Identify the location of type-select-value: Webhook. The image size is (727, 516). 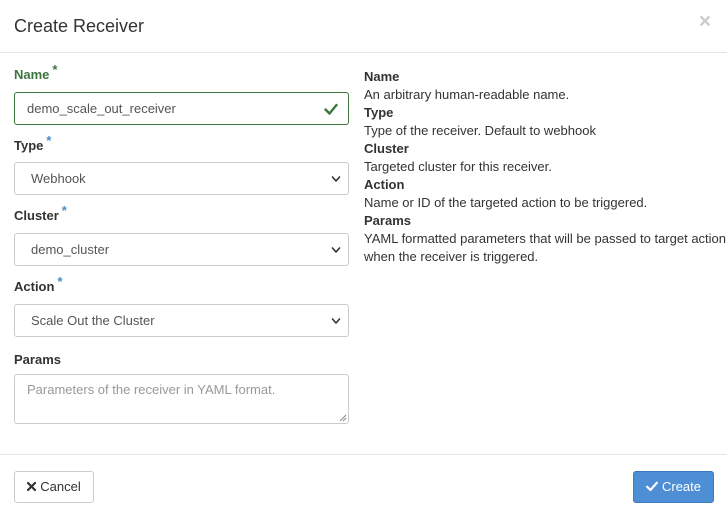
(58, 178).